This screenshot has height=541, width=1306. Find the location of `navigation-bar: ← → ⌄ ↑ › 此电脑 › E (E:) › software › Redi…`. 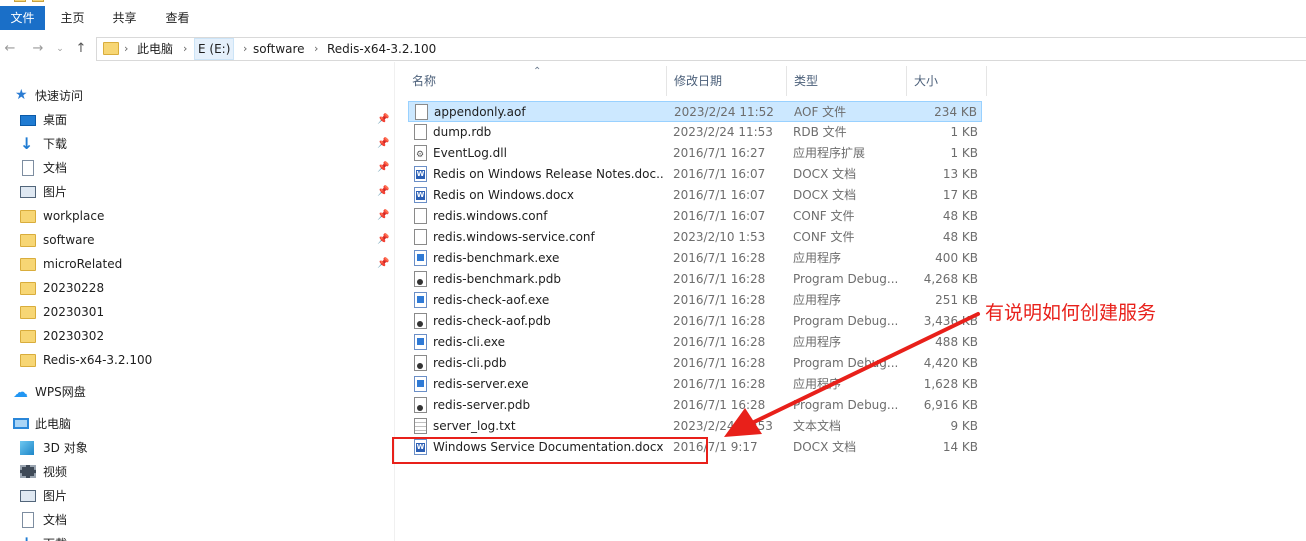

navigation-bar: ← → ⌄ ↑ › 此电脑 › E (E:) › software › Redi… is located at coordinates (653, 49).